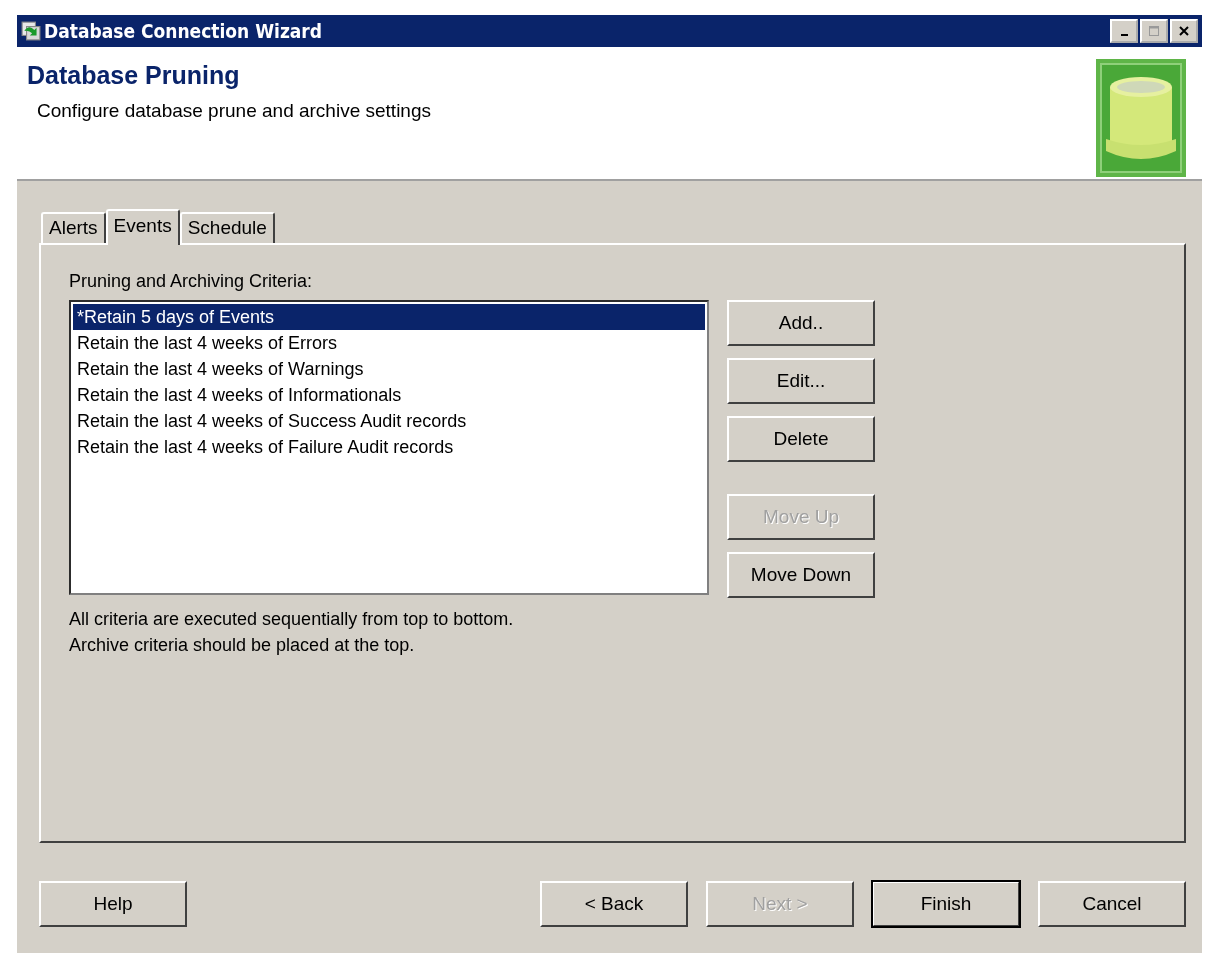  I want to click on close-button, so click(1184, 31).